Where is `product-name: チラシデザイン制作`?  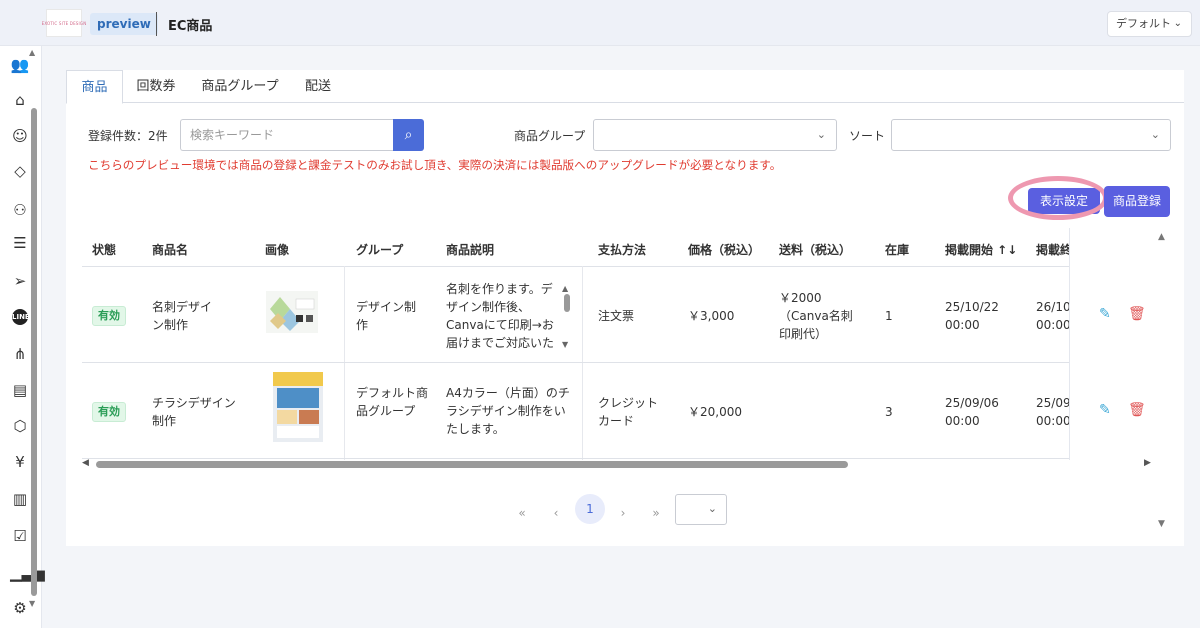 product-name: チラシデザイン制作 is located at coordinates (194, 412).